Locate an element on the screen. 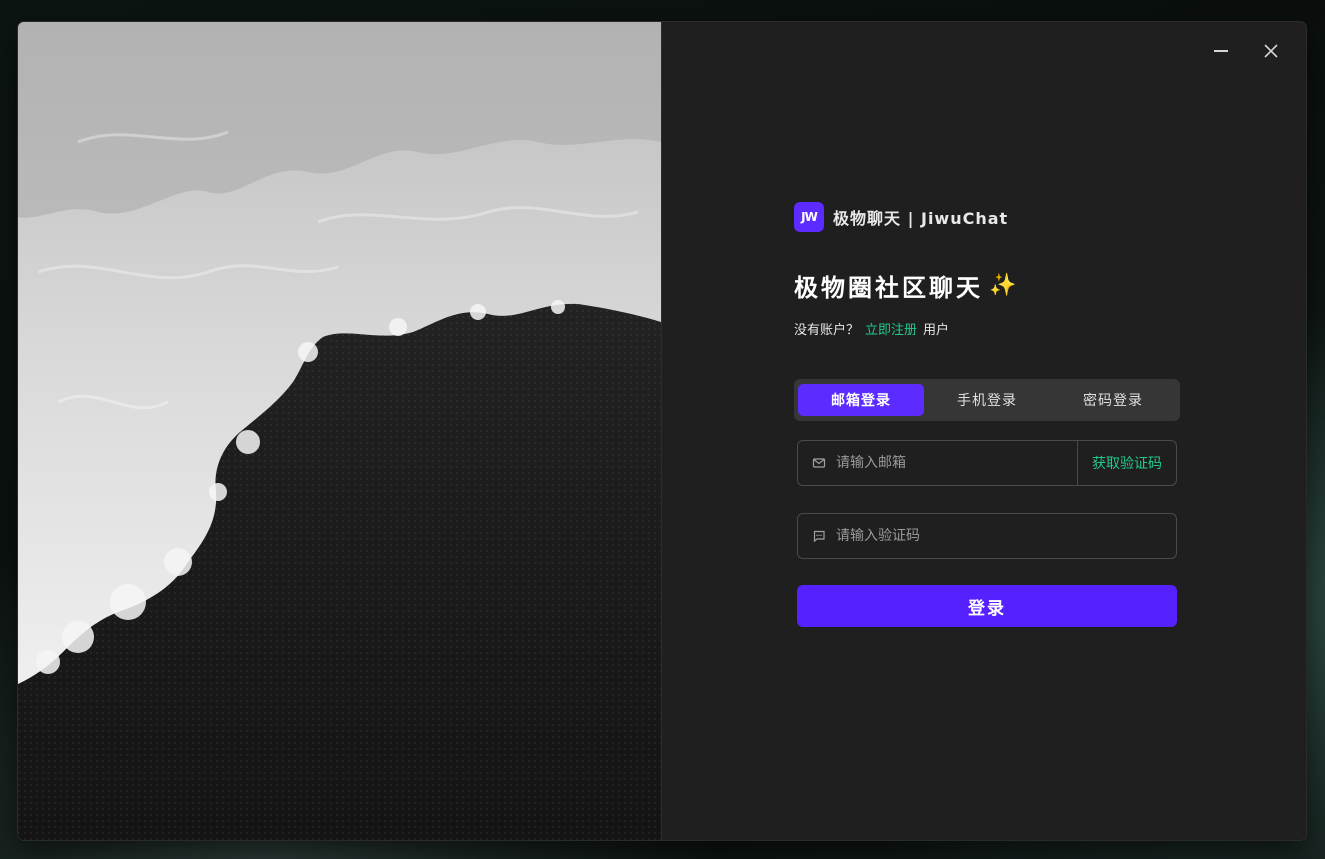  app-logo-icon: JW is located at coordinates (809, 217).